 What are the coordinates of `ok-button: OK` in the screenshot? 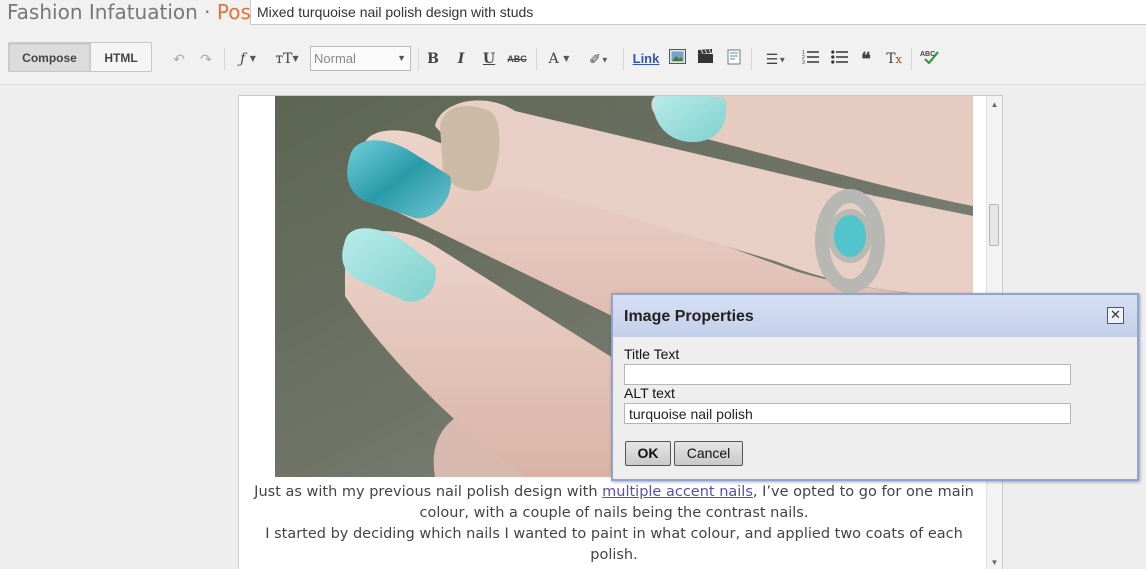 It's located at (648, 453).